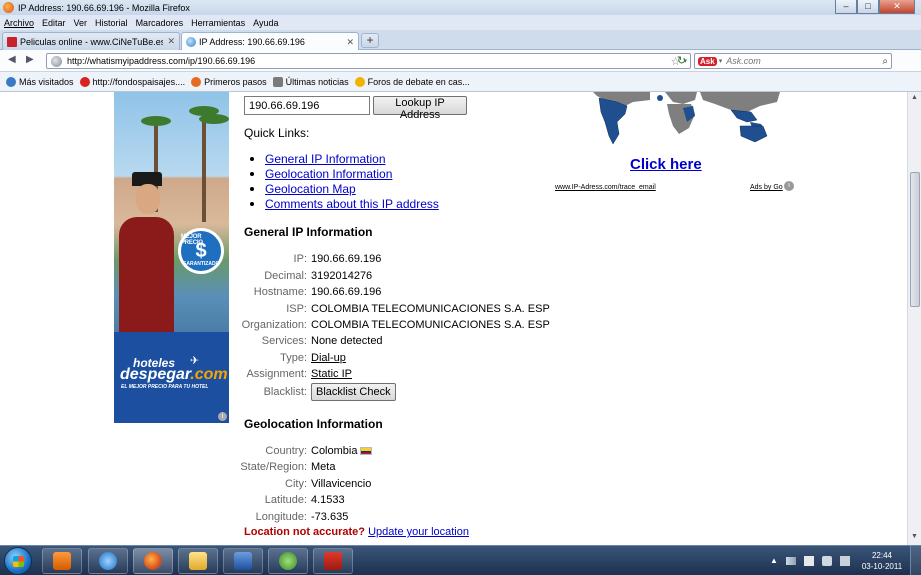 This screenshot has width=921, height=575. I want to click on search-icon: ⌕, so click(885, 61).